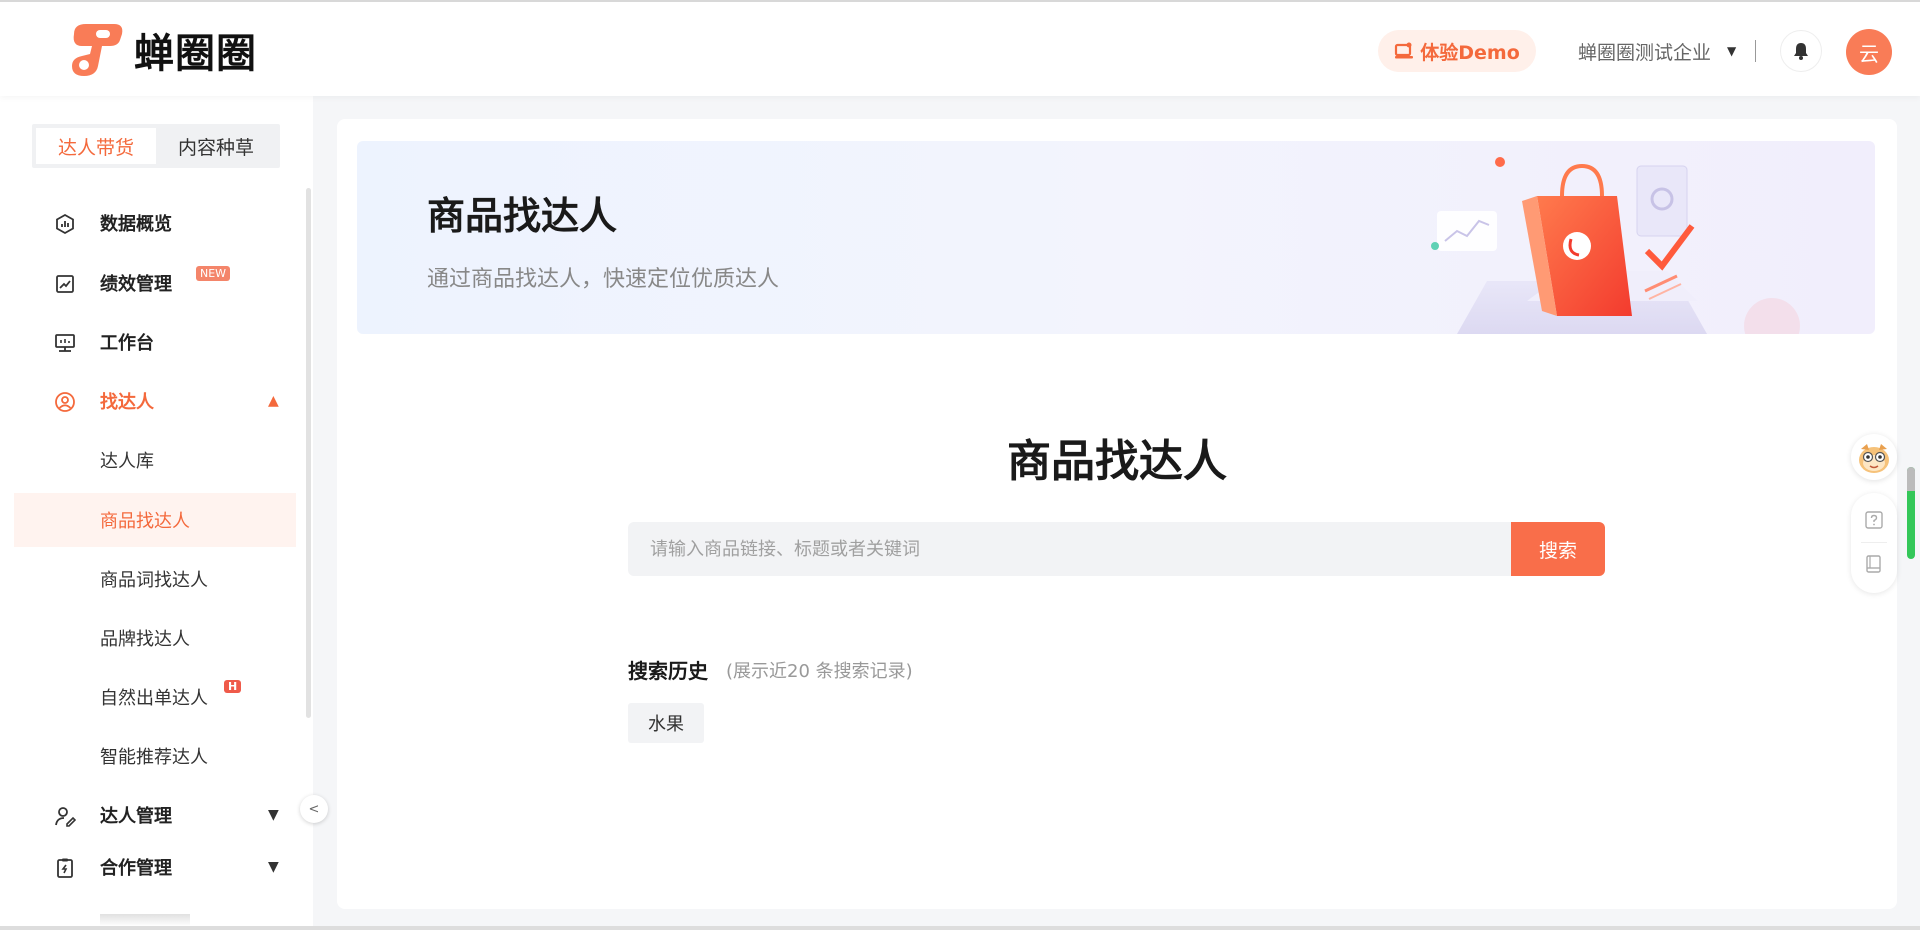  I want to click on sidebar-collapse-button: <, so click(314, 809).